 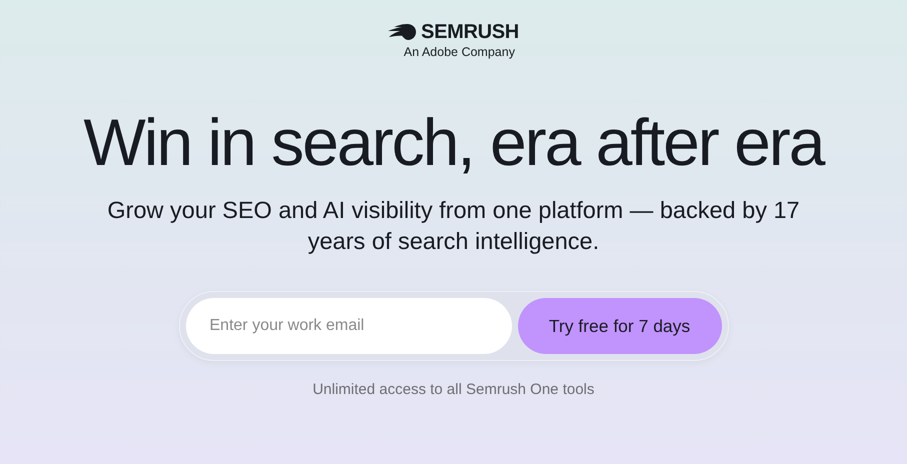 What do you see at coordinates (470, 32) in the screenshot?
I see `brand-name: SEMRUSH` at bounding box center [470, 32].